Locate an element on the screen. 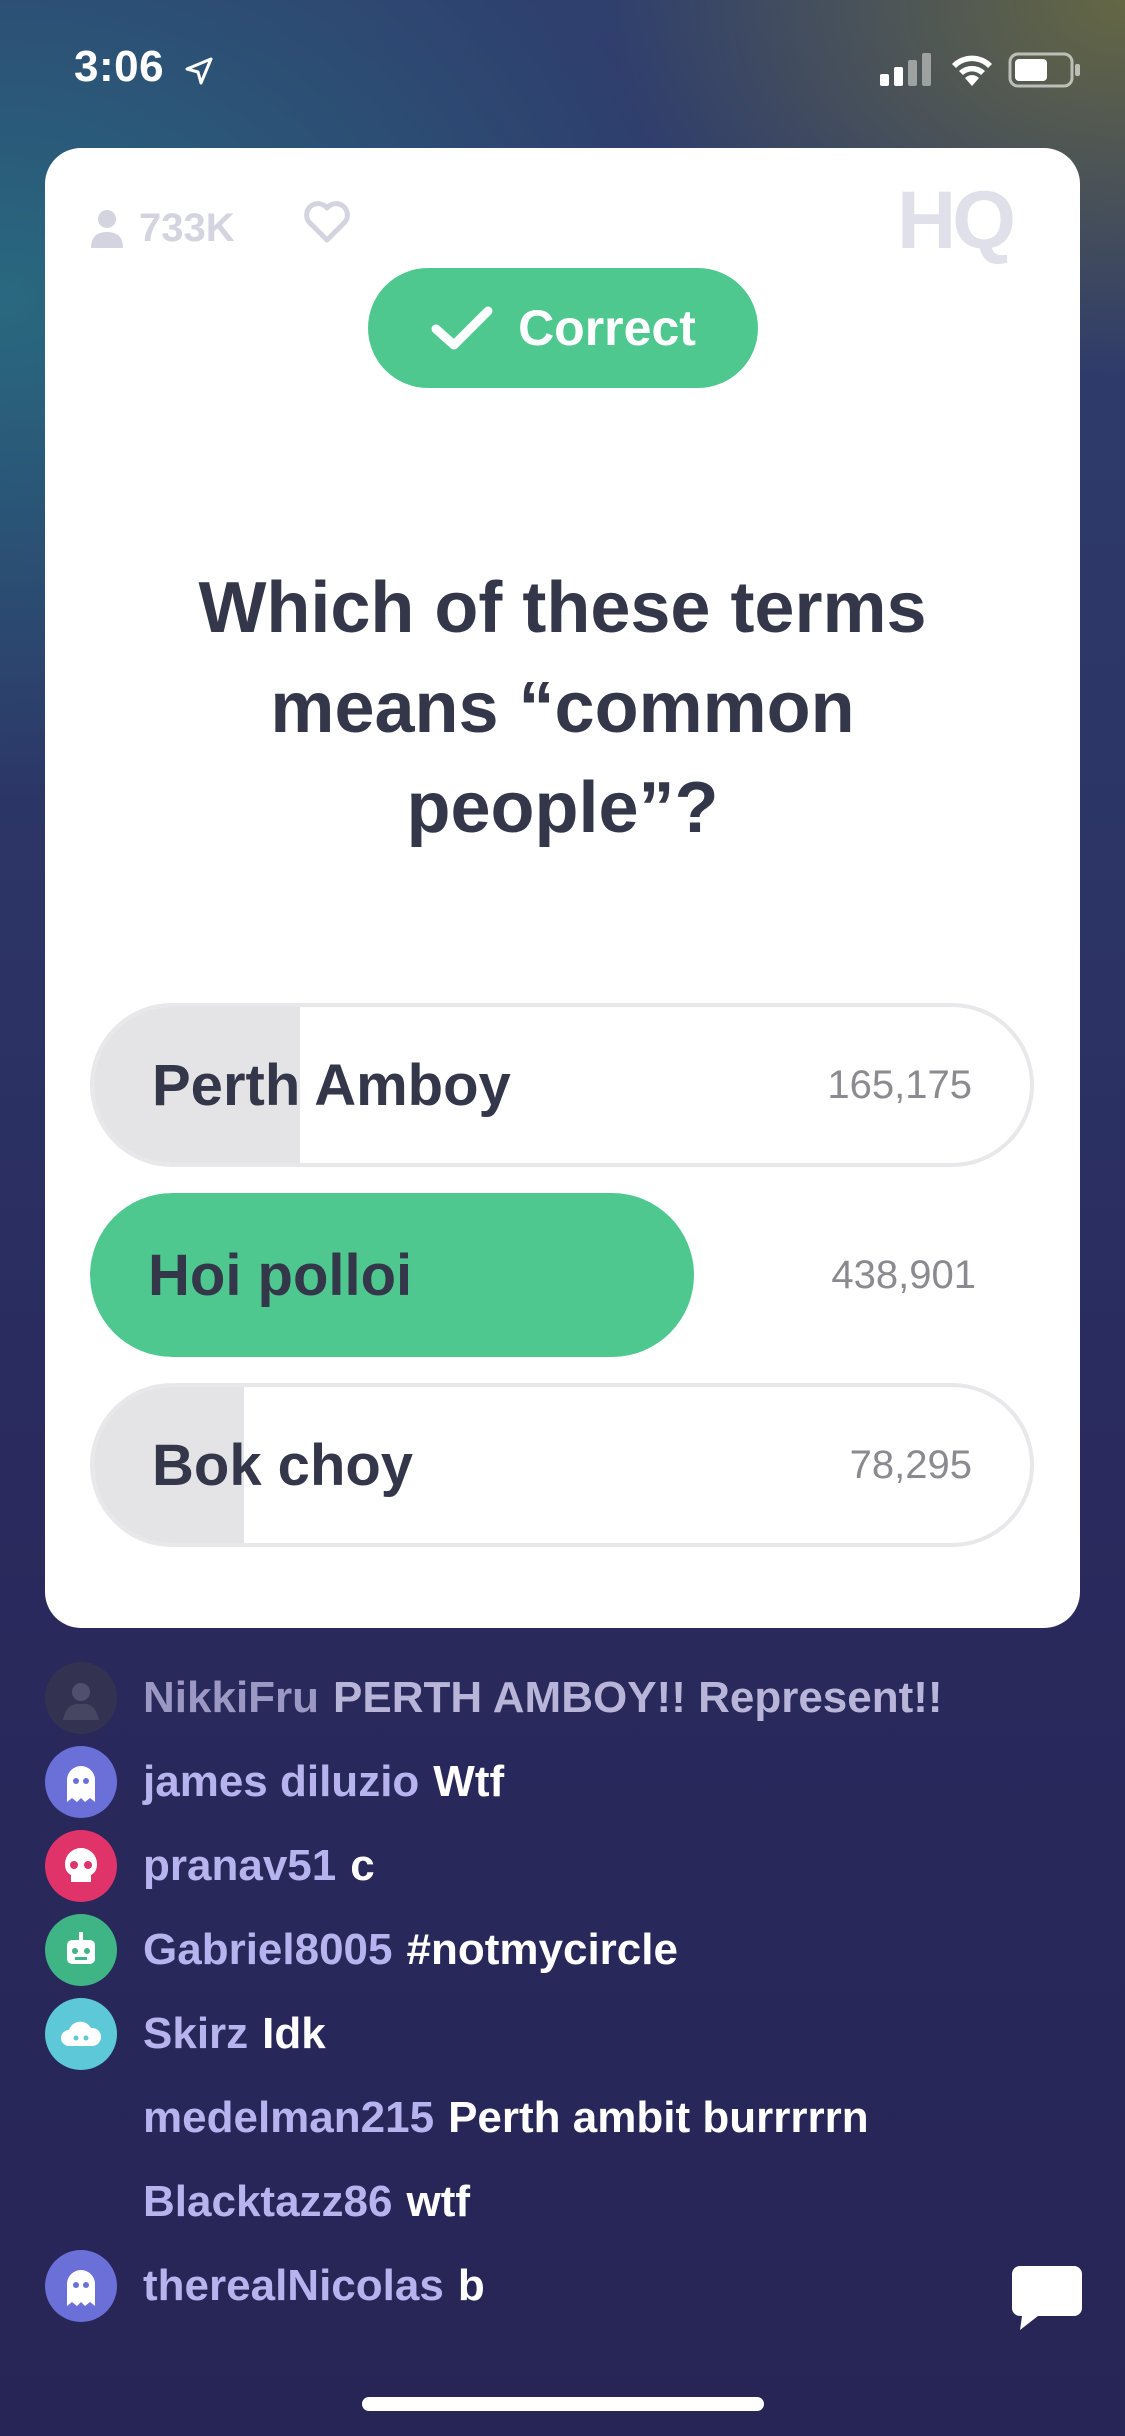  status-time: 3:06 is located at coordinates (119, 66).